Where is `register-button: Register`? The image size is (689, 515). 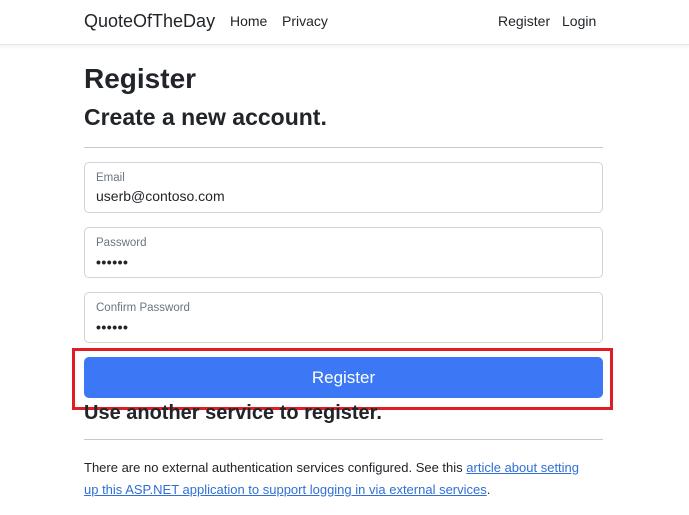
register-button: Register is located at coordinates (343, 377).